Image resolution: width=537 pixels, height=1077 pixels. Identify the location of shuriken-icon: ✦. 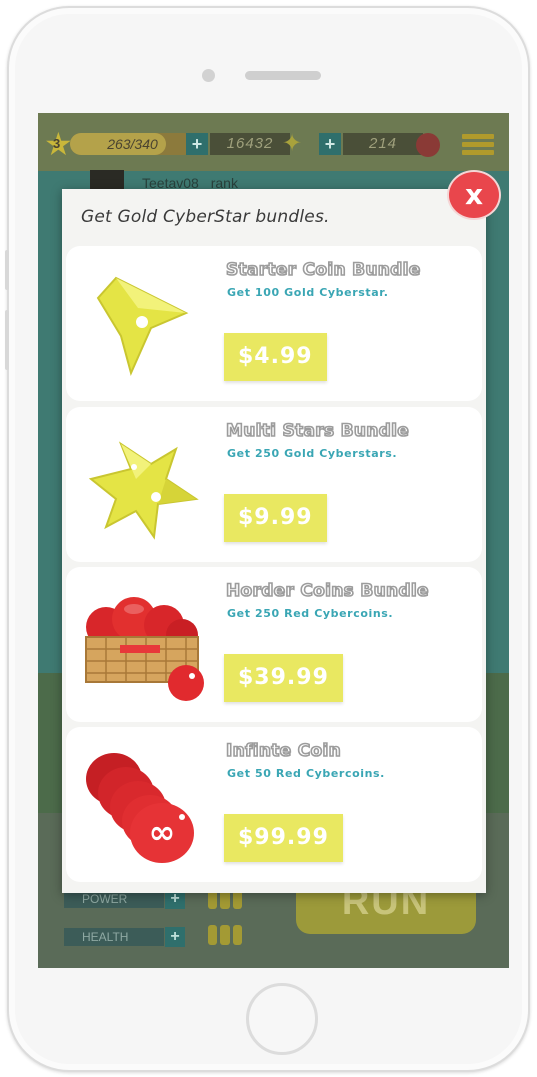
(292, 143).